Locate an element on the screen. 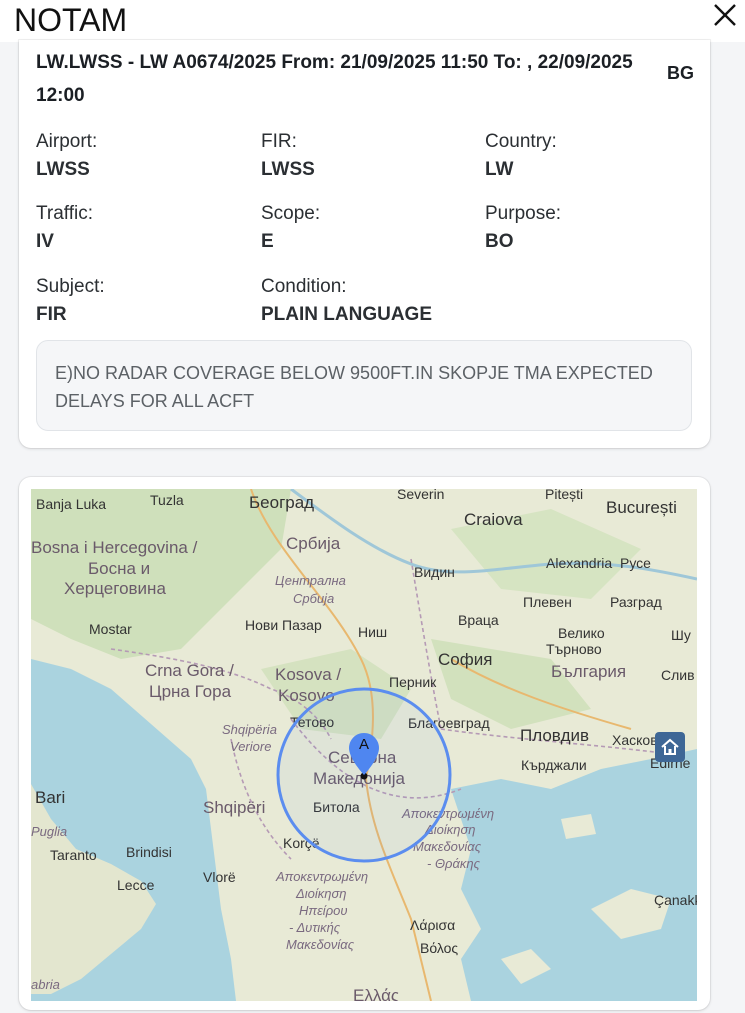  field-label: Scope: is located at coordinates (291, 213).